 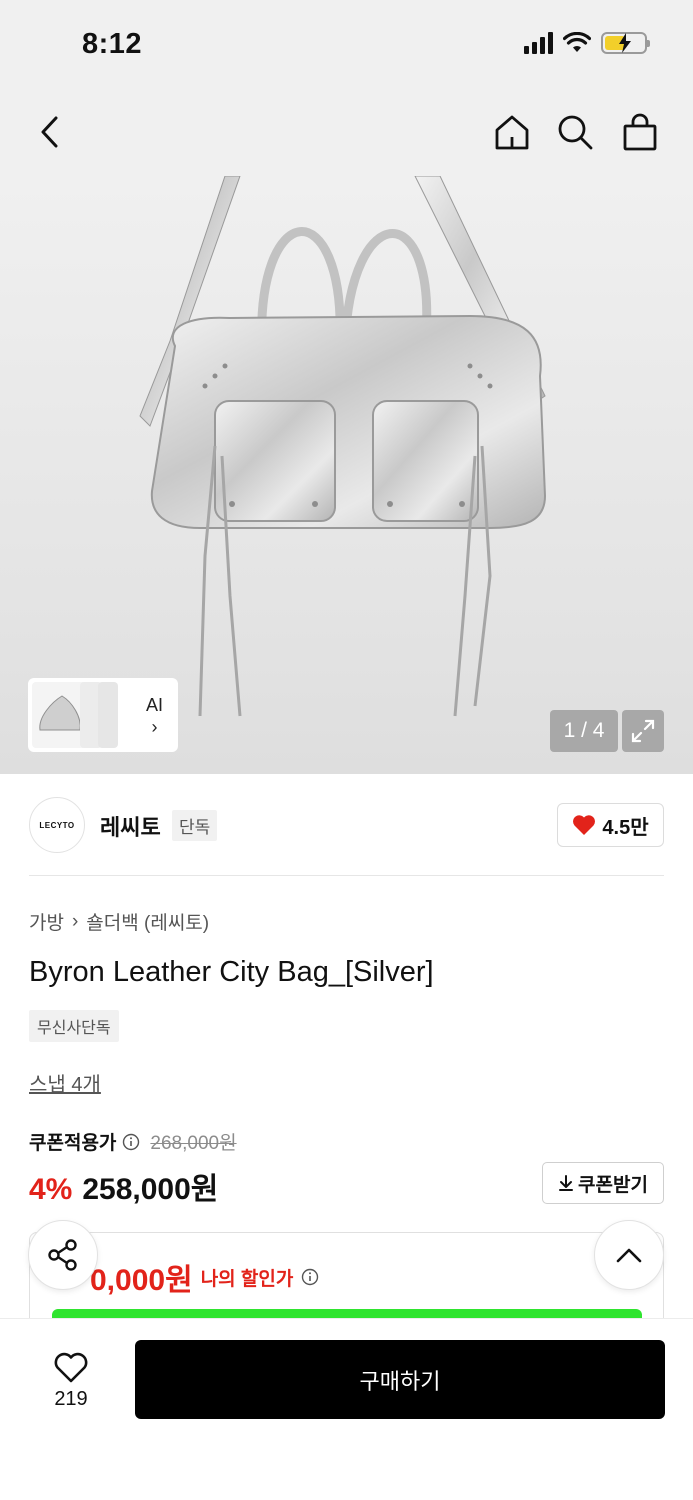 I want to click on chevron-left-icon, so click(x=49, y=132).